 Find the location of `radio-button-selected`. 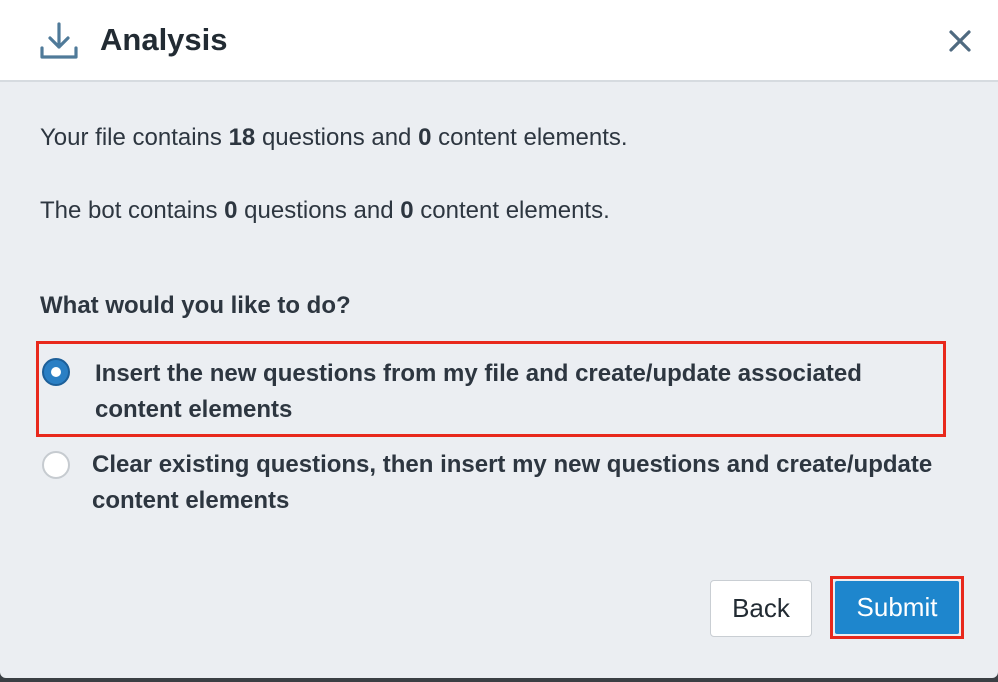

radio-button-selected is located at coordinates (56, 372).